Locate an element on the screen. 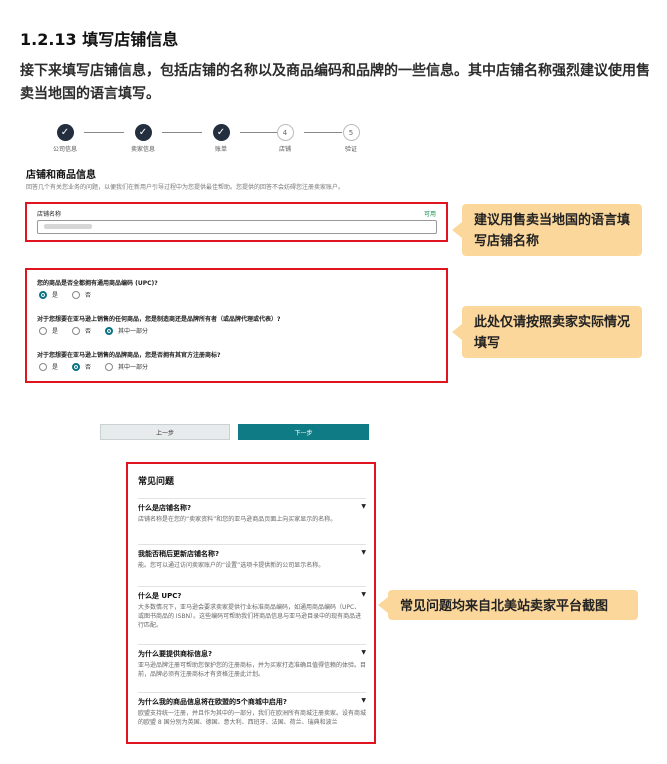 Image resolution: width=667 pixels, height=764 pixels. question-trademark: 对于您想要在亚马逊上销售的品牌商品，您是否拥有其官方注册商标? is located at coordinates (129, 355).